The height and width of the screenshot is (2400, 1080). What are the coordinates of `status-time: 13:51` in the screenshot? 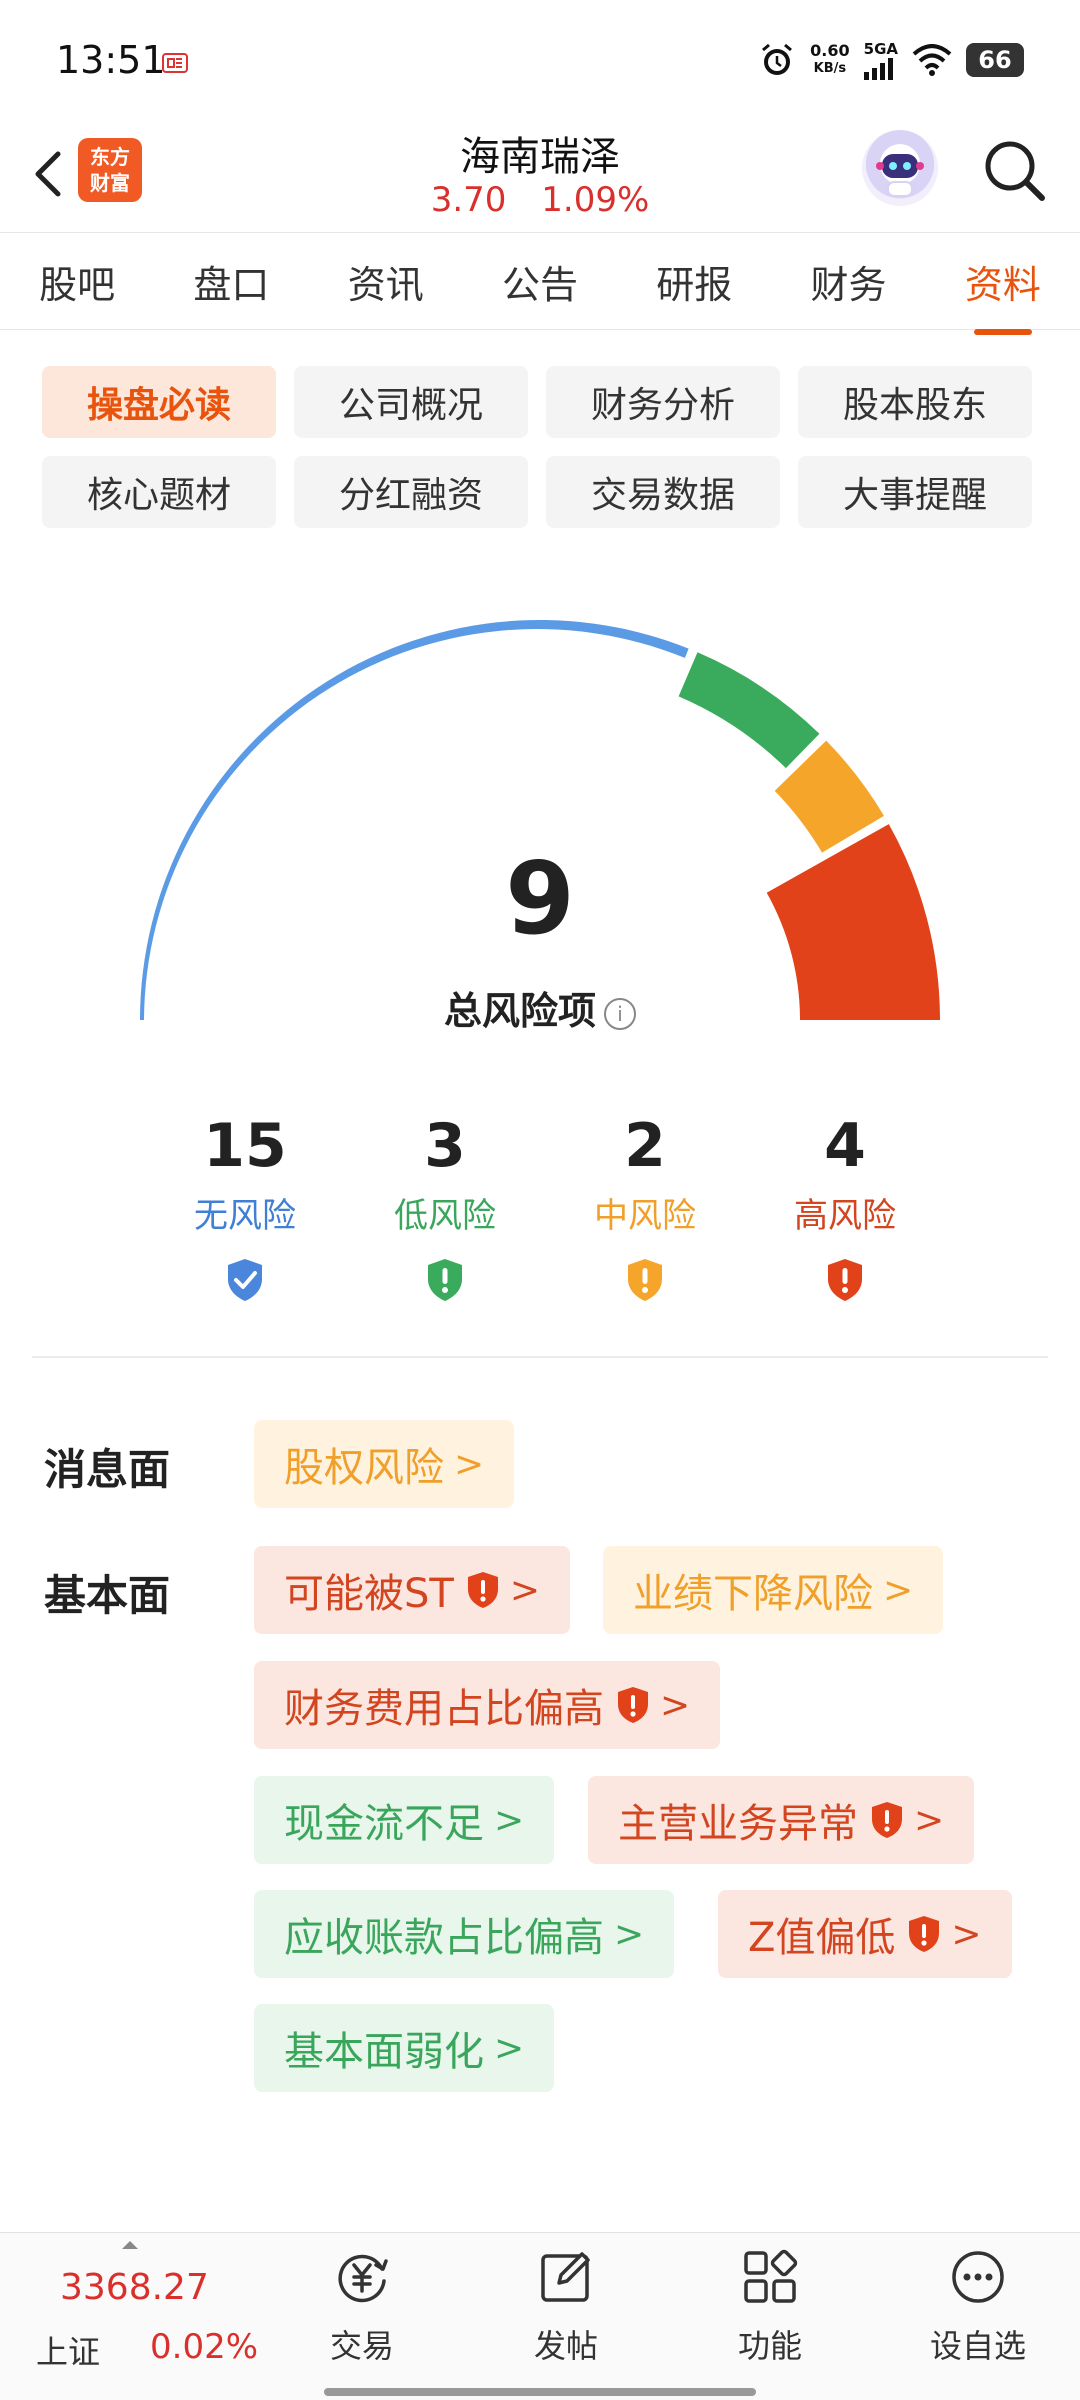 It's located at (111, 60).